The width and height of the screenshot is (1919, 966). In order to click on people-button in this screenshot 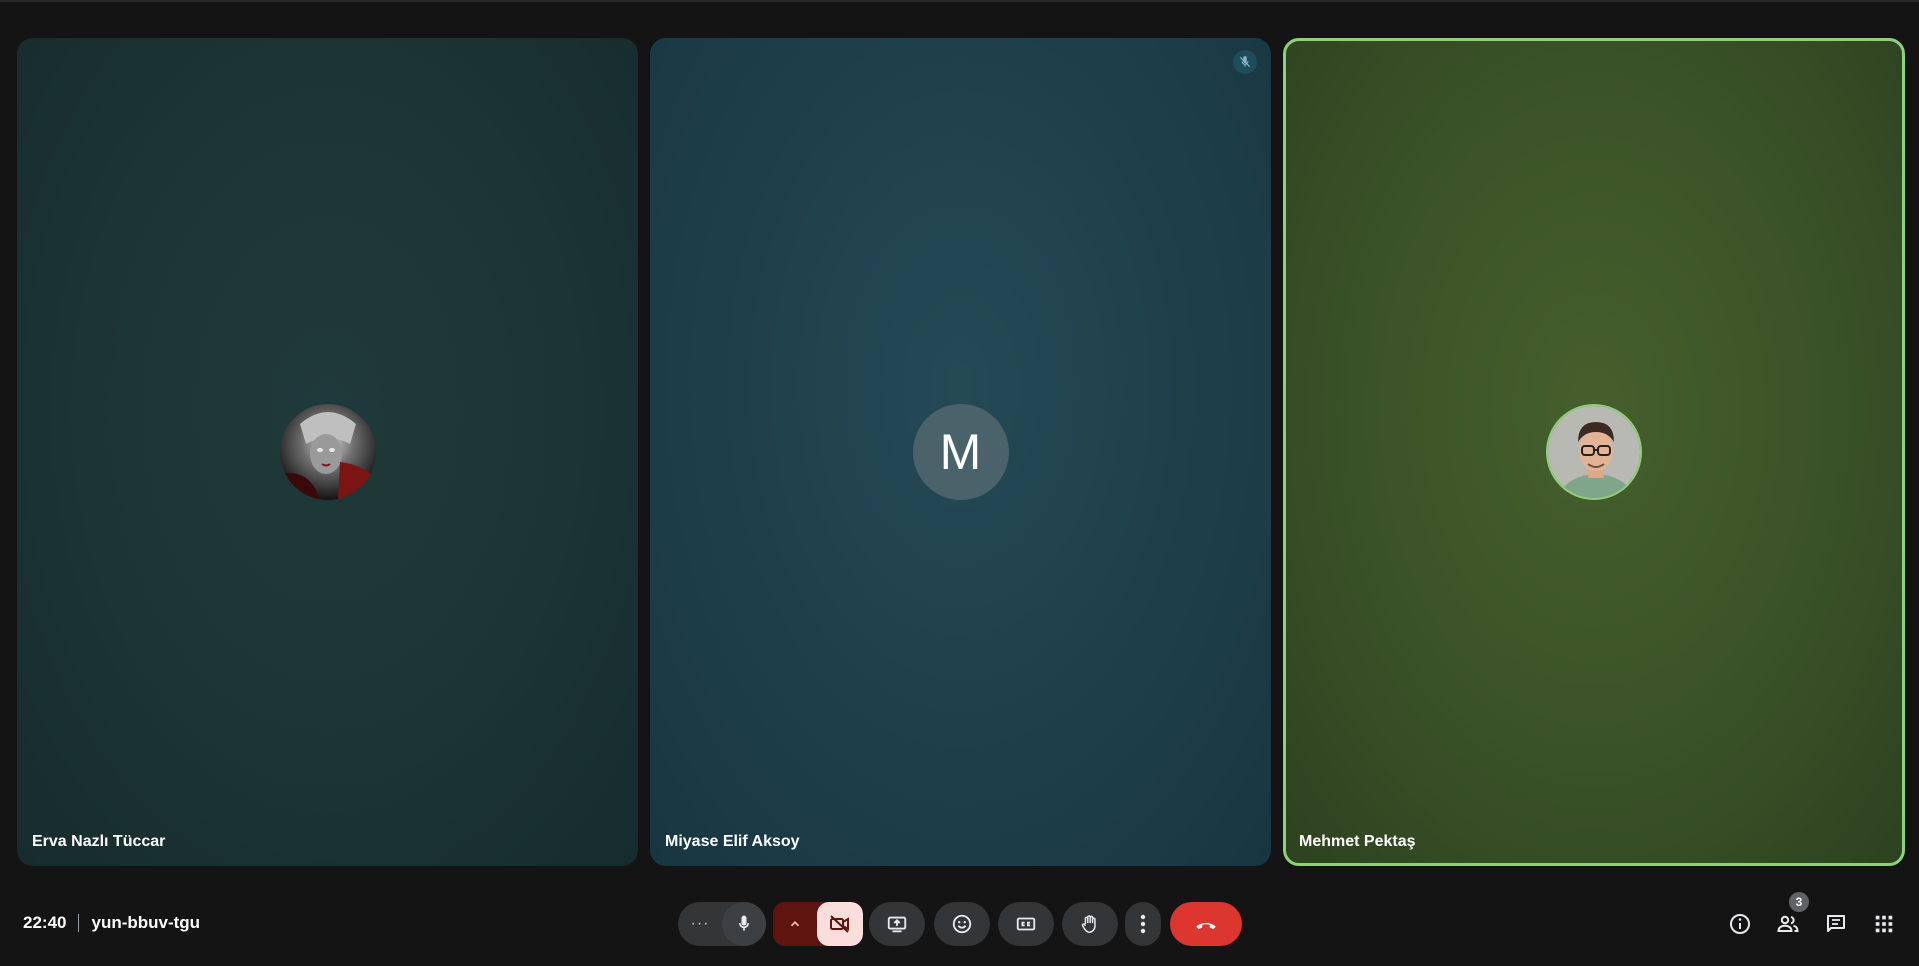, I will do `click(1788, 924)`.